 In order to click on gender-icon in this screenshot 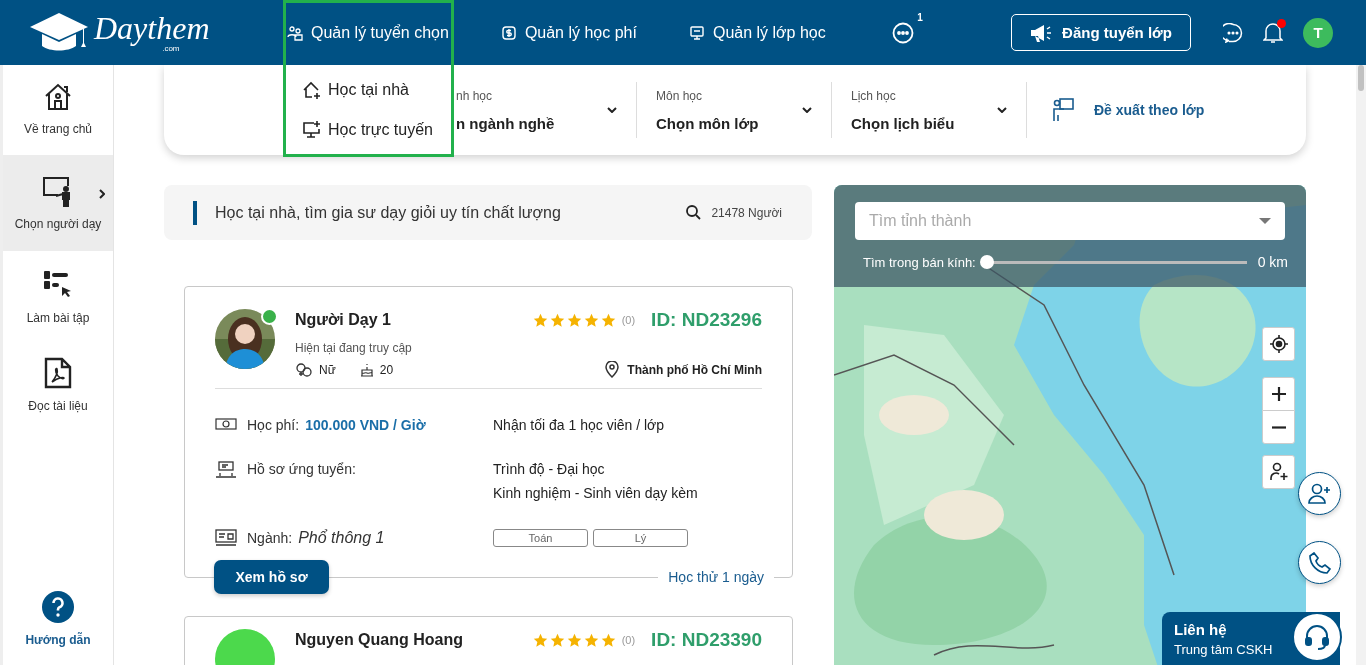, I will do `click(304, 369)`.